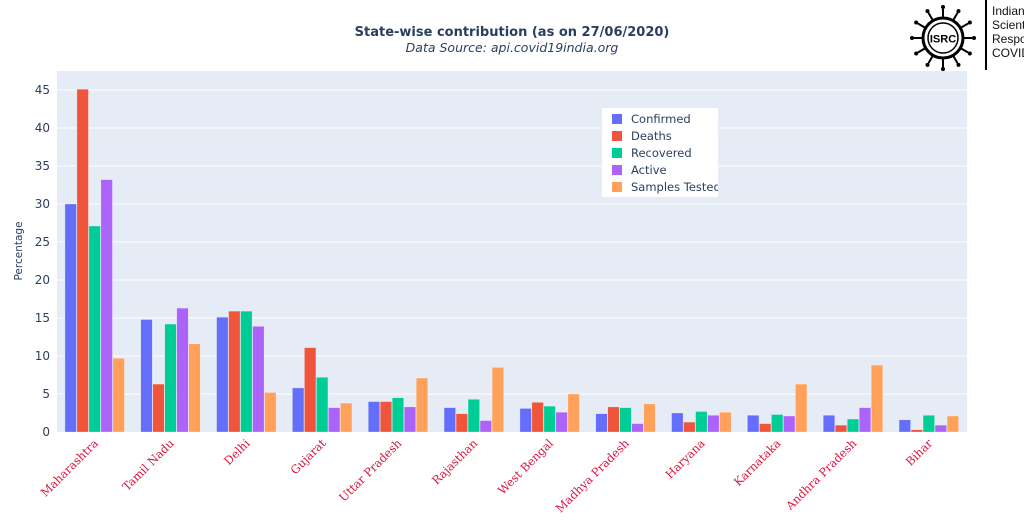  I want to click on bar-samples-tested-haryana, so click(725, 422).